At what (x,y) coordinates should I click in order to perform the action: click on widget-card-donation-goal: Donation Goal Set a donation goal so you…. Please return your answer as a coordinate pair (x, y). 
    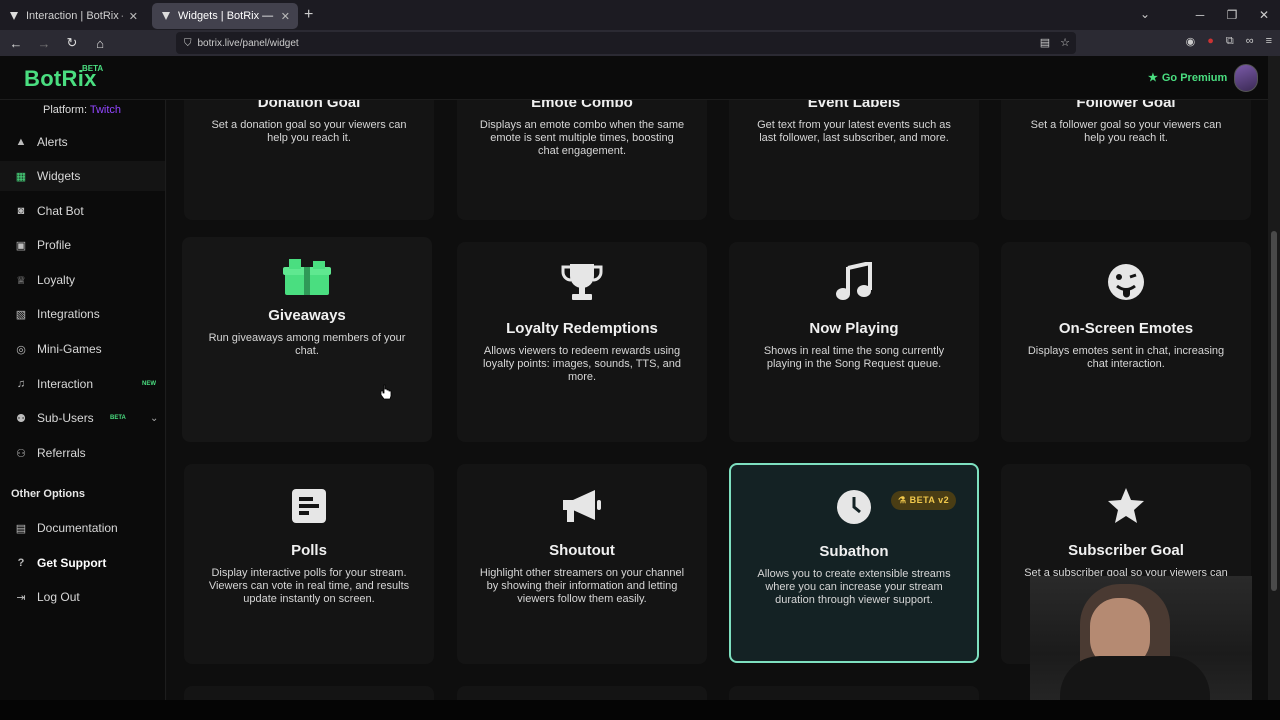
    Looking at the image, I should click on (309, 160).